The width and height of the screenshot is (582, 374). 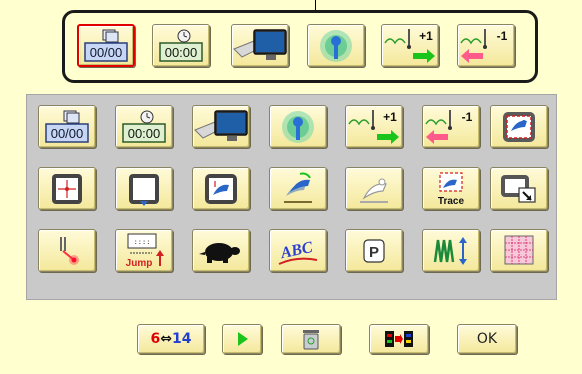 I want to click on play-button, so click(x=242, y=339).